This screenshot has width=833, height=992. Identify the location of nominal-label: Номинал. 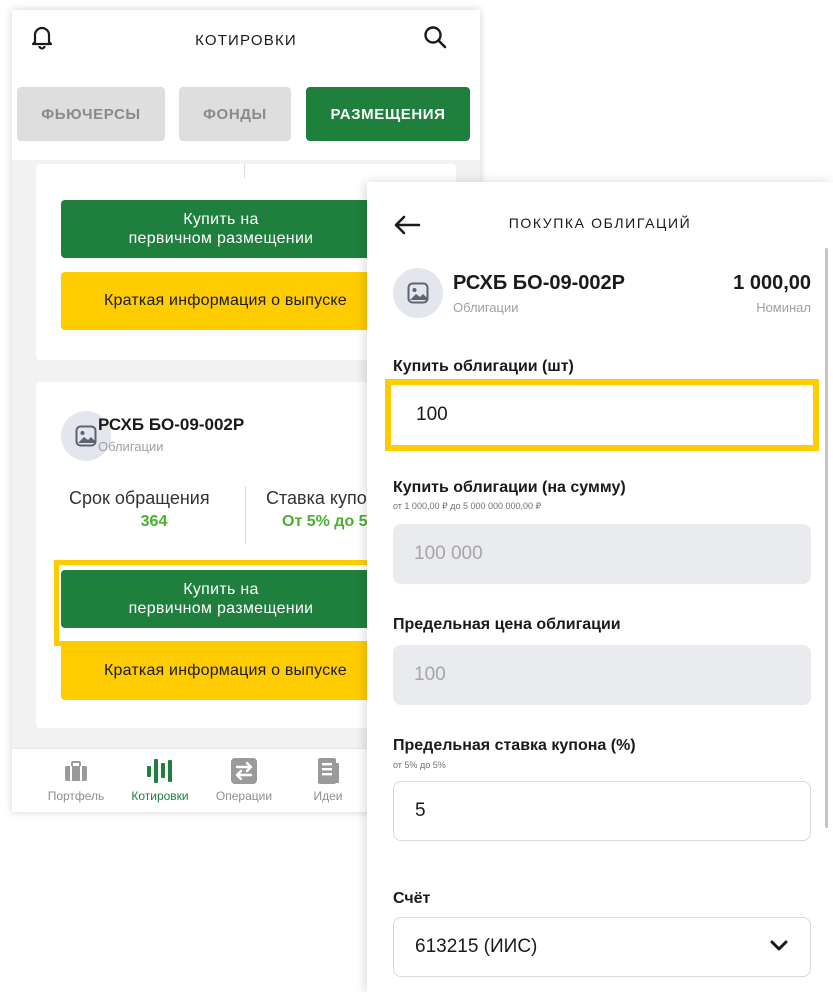
(783, 307).